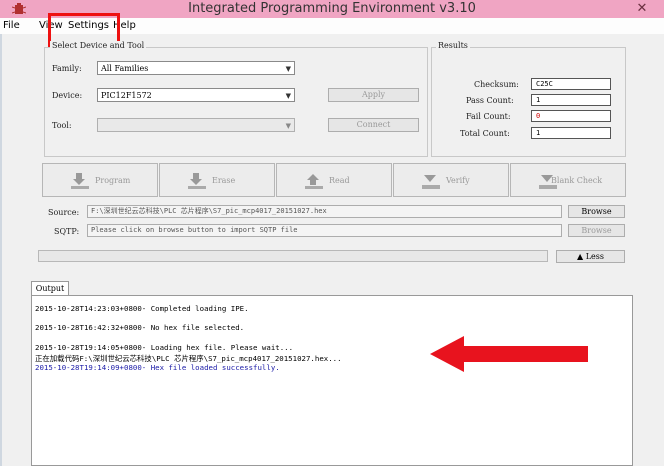 This screenshot has height=466, width=664. I want to click on caret-up-icon: ▲, so click(581, 256).